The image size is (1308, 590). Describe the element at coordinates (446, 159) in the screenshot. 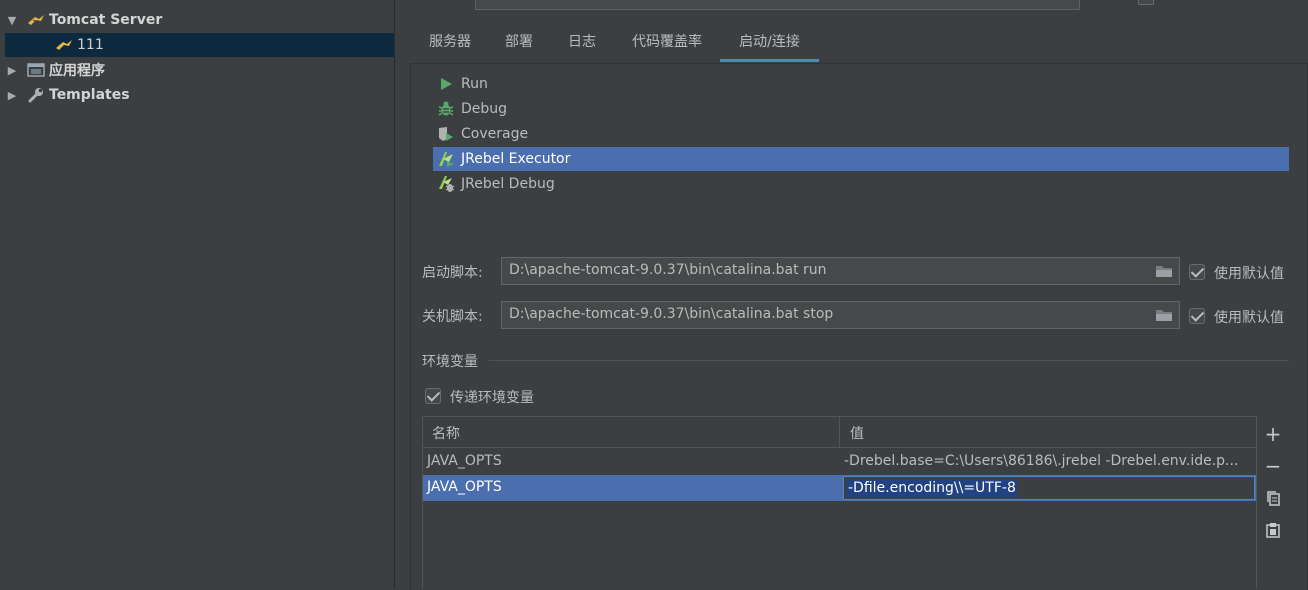

I see `jrebel-icon` at that location.